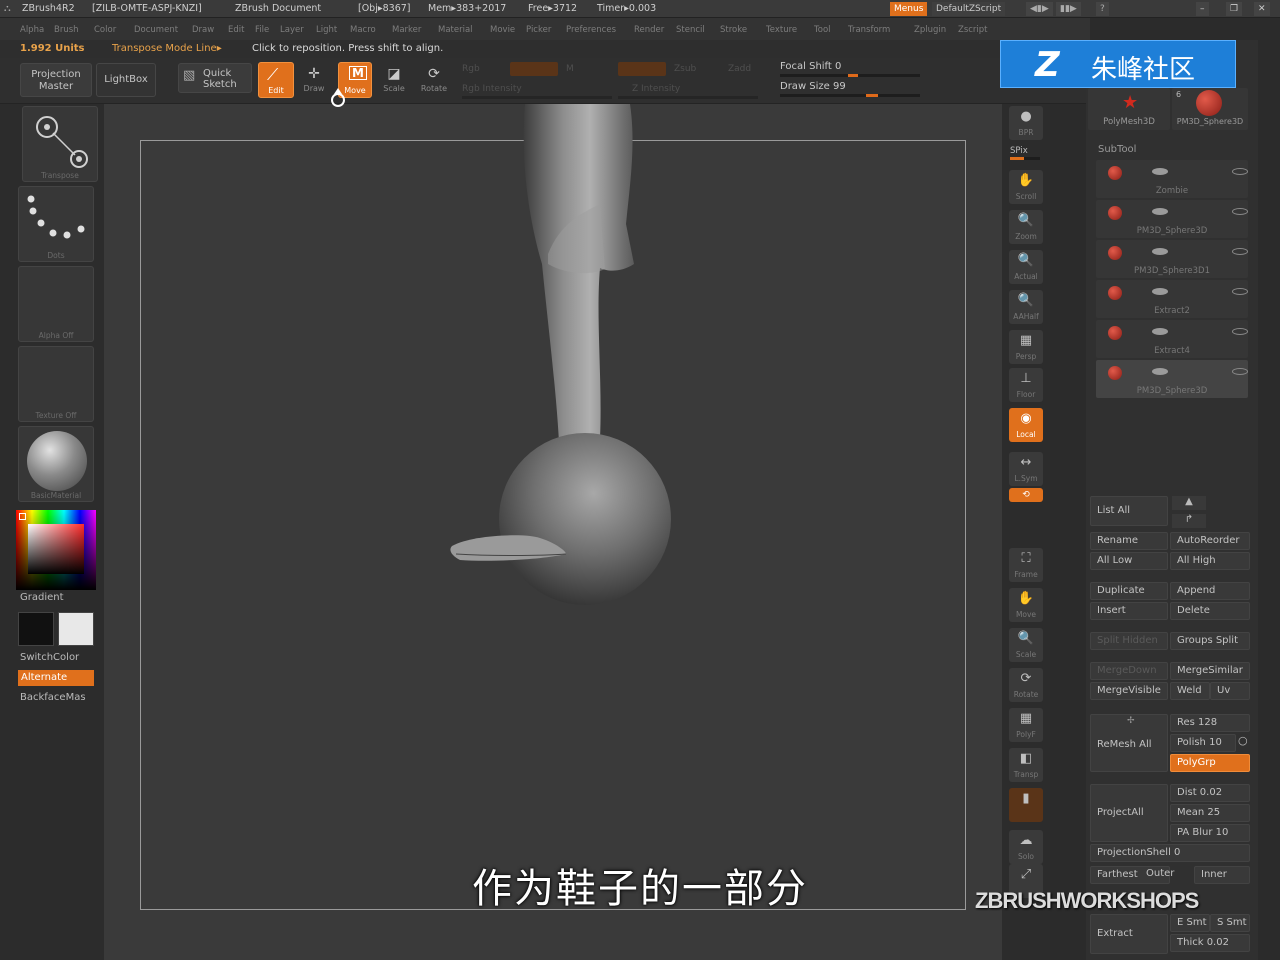  What do you see at coordinates (1262, 9) in the screenshot?
I see `close-icon: ✕` at bounding box center [1262, 9].